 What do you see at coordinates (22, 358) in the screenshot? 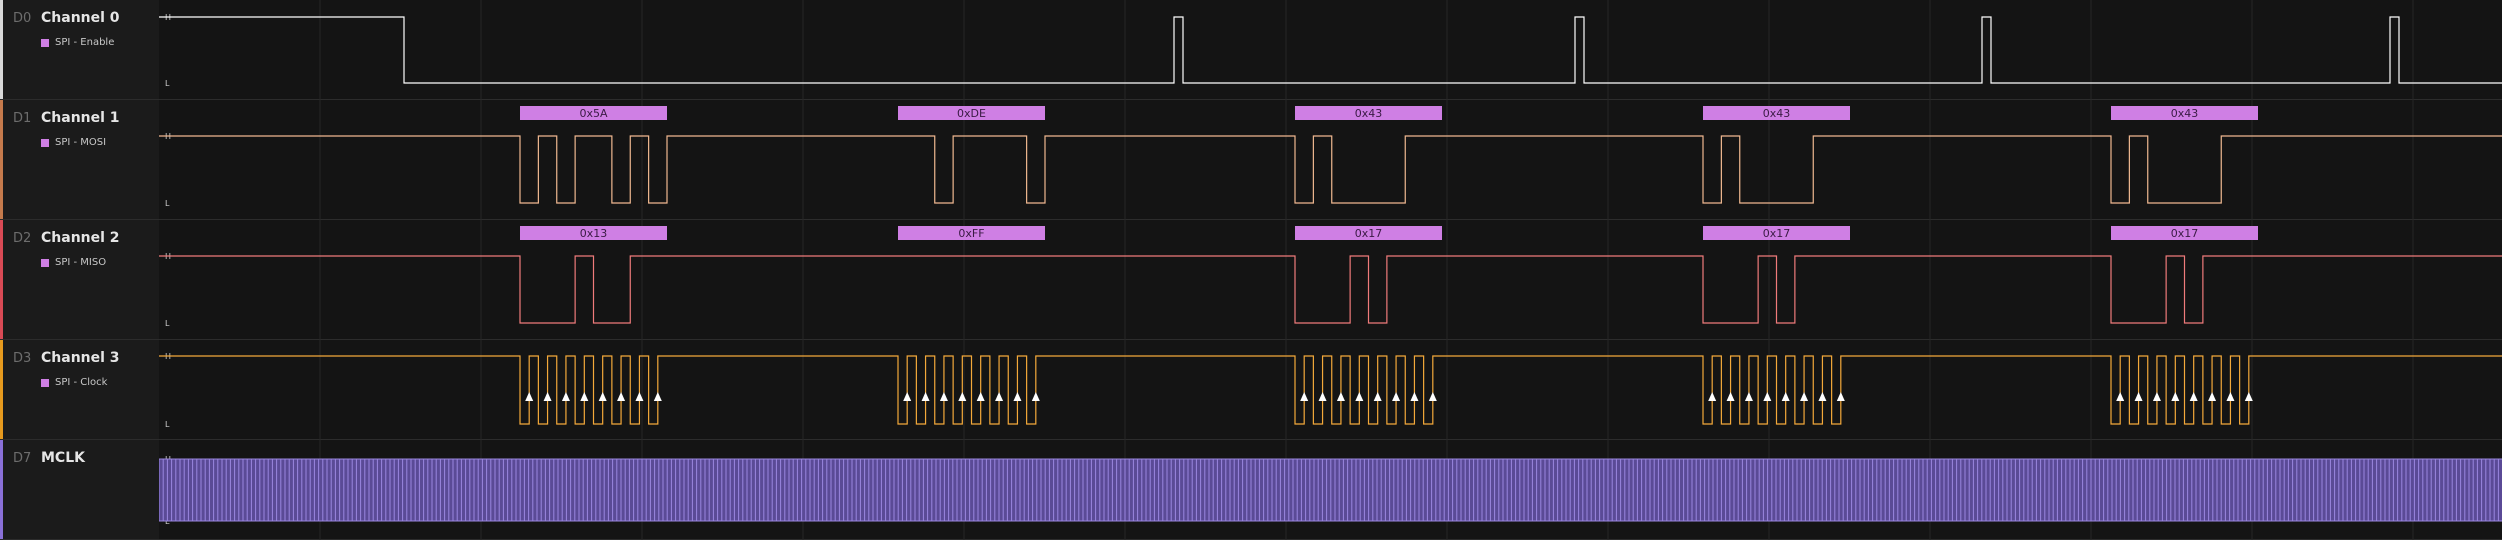
I see `channel-code: D3` at bounding box center [22, 358].